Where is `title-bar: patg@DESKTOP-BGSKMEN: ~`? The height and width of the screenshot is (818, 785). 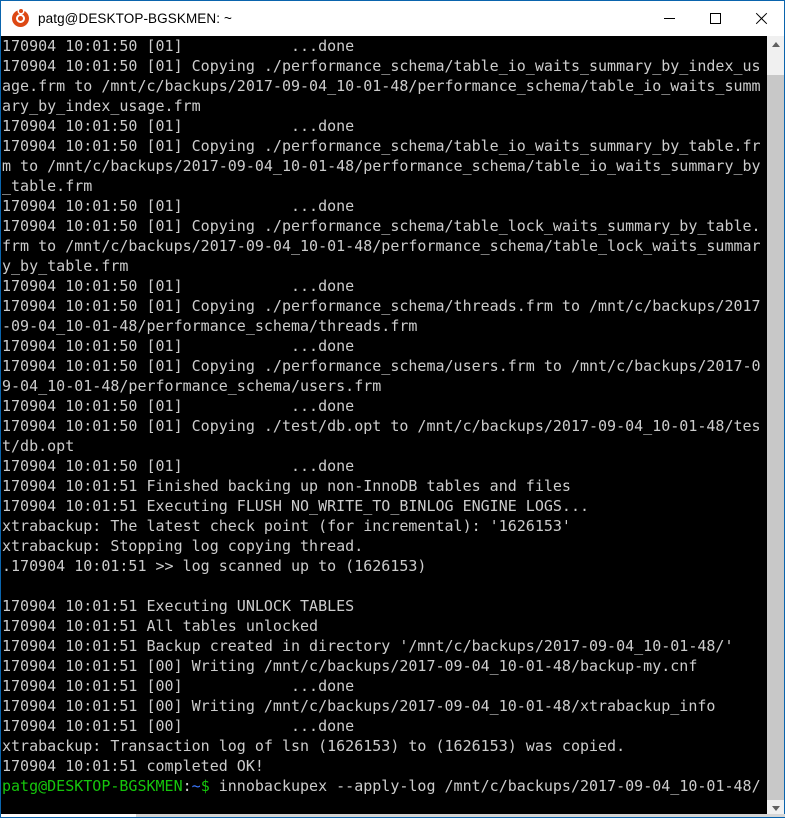 title-bar: patg@DESKTOP-BGSKMEN: ~ is located at coordinates (392, 18).